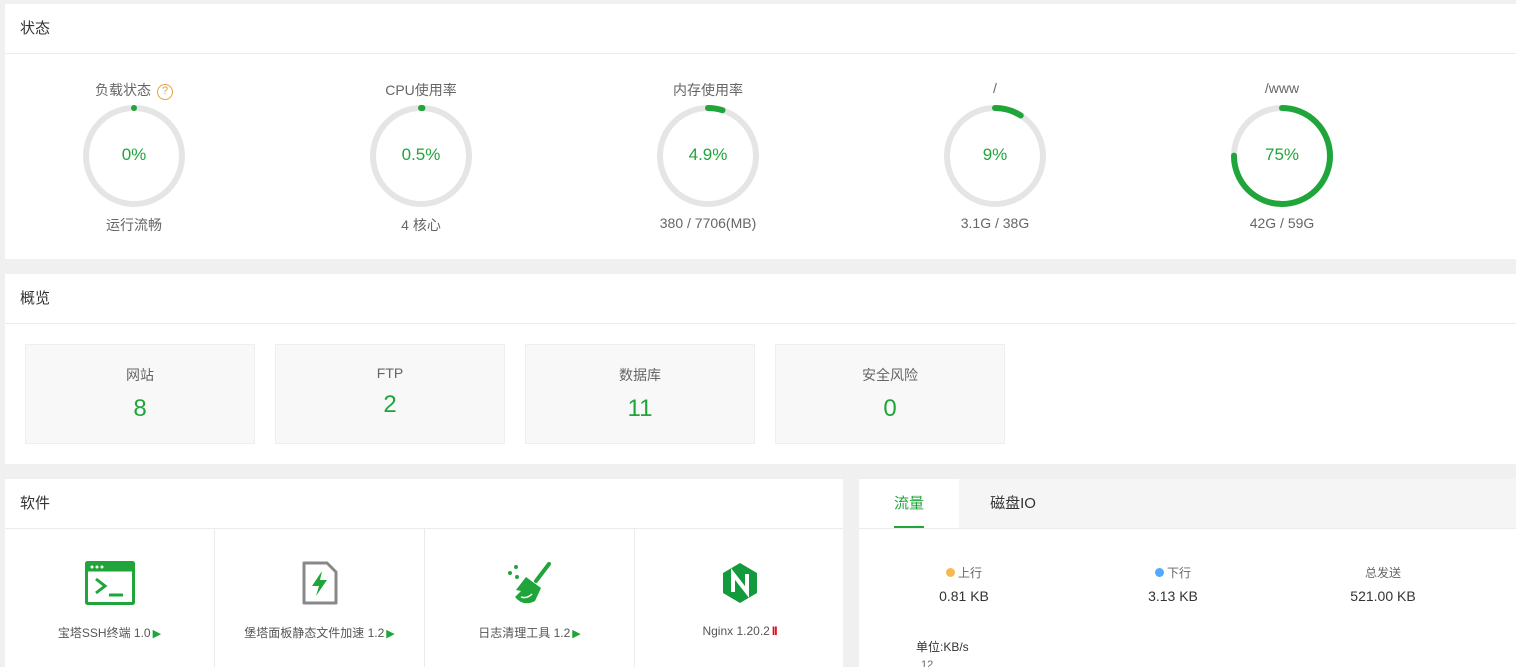 This screenshot has height=667, width=1516. I want to click on gauge-value: 0%, so click(134, 154).